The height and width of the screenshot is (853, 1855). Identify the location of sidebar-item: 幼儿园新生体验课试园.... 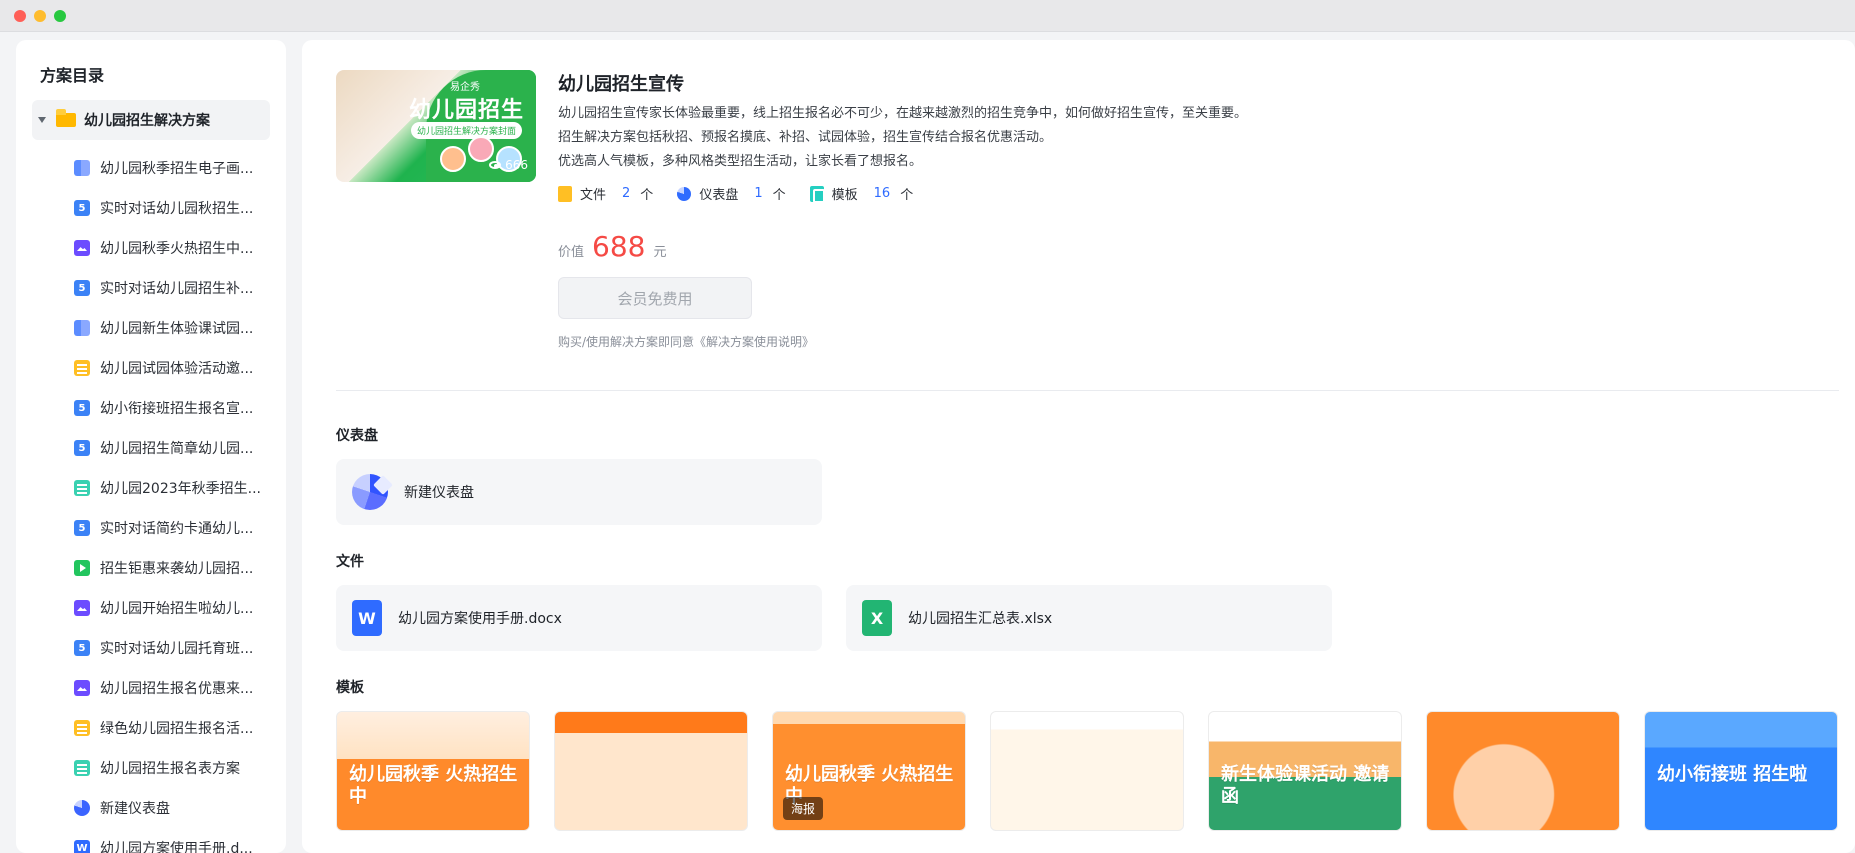
(151, 328).